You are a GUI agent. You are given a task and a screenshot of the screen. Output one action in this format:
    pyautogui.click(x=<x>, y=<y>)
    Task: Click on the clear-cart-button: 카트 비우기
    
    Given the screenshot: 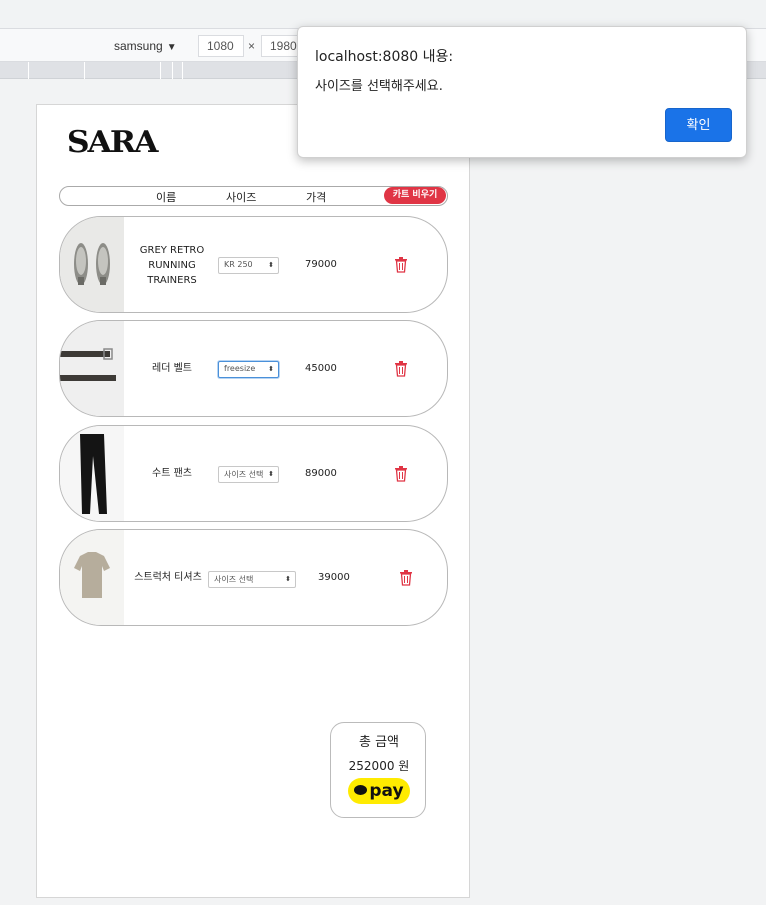 What is the action you would take?
    pyautogui.click(x=415, y=195)
    